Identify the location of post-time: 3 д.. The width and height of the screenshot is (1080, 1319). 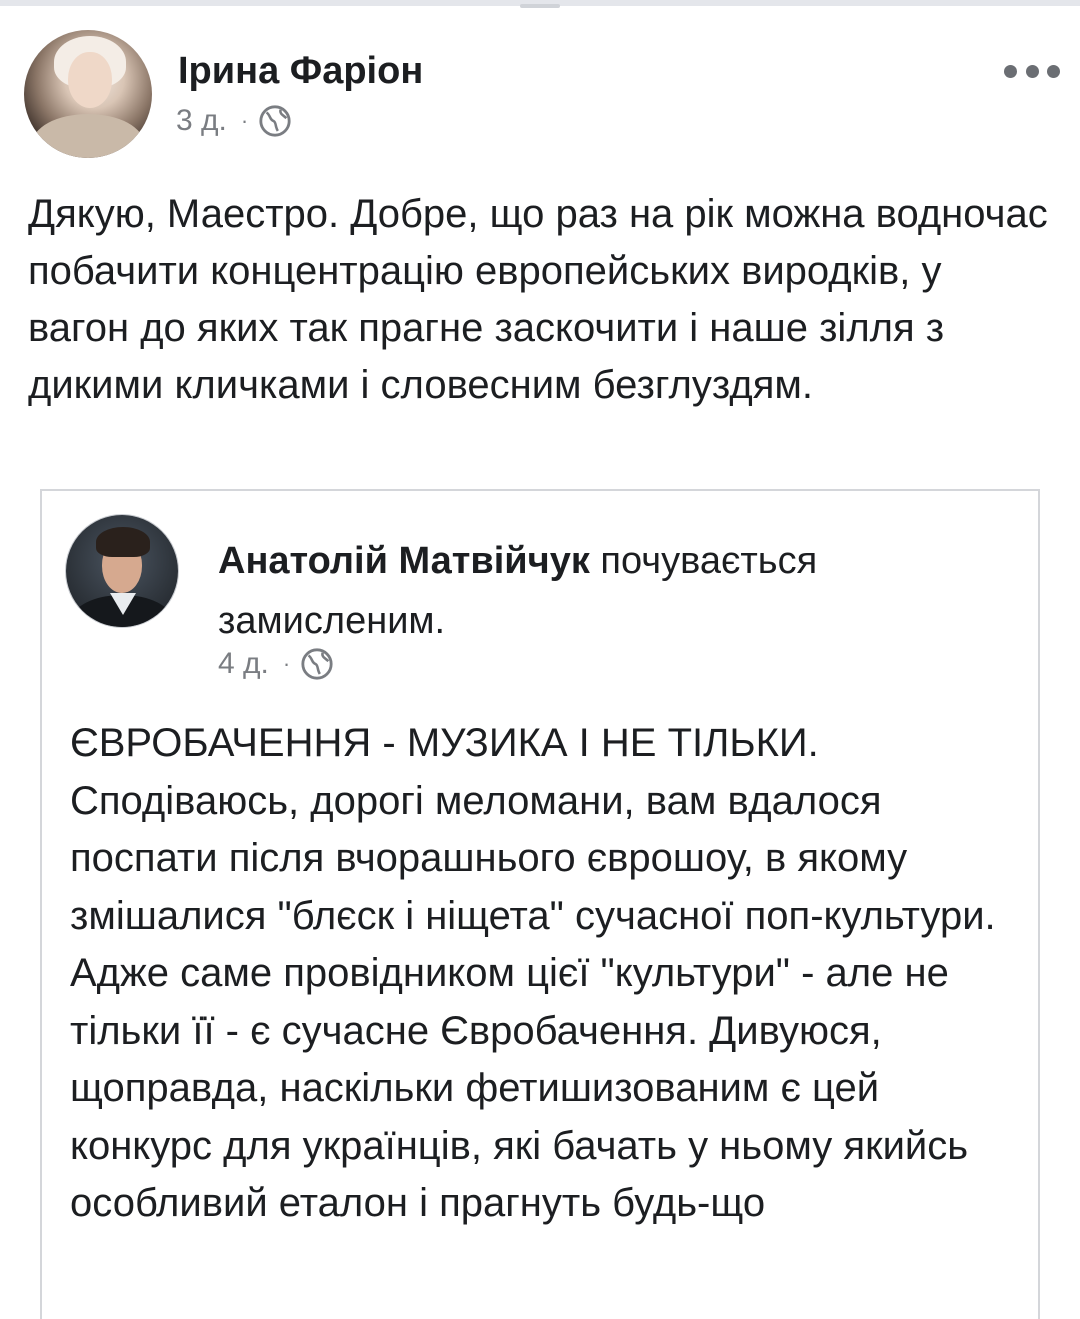
(201, 121).